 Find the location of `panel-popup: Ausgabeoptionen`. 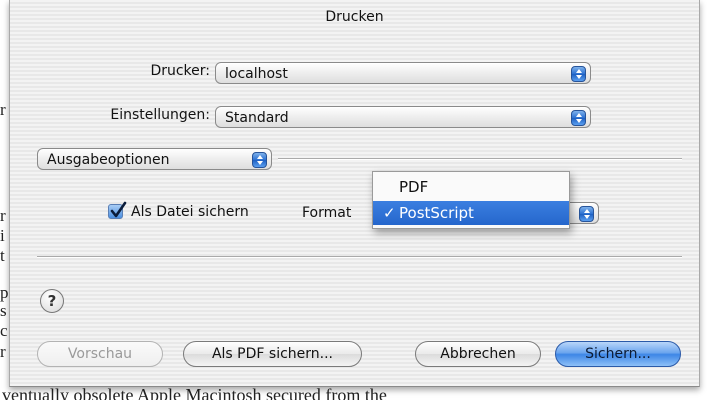

panel-popup: Ausgabeoptionen is located at coordinates (154, 159).